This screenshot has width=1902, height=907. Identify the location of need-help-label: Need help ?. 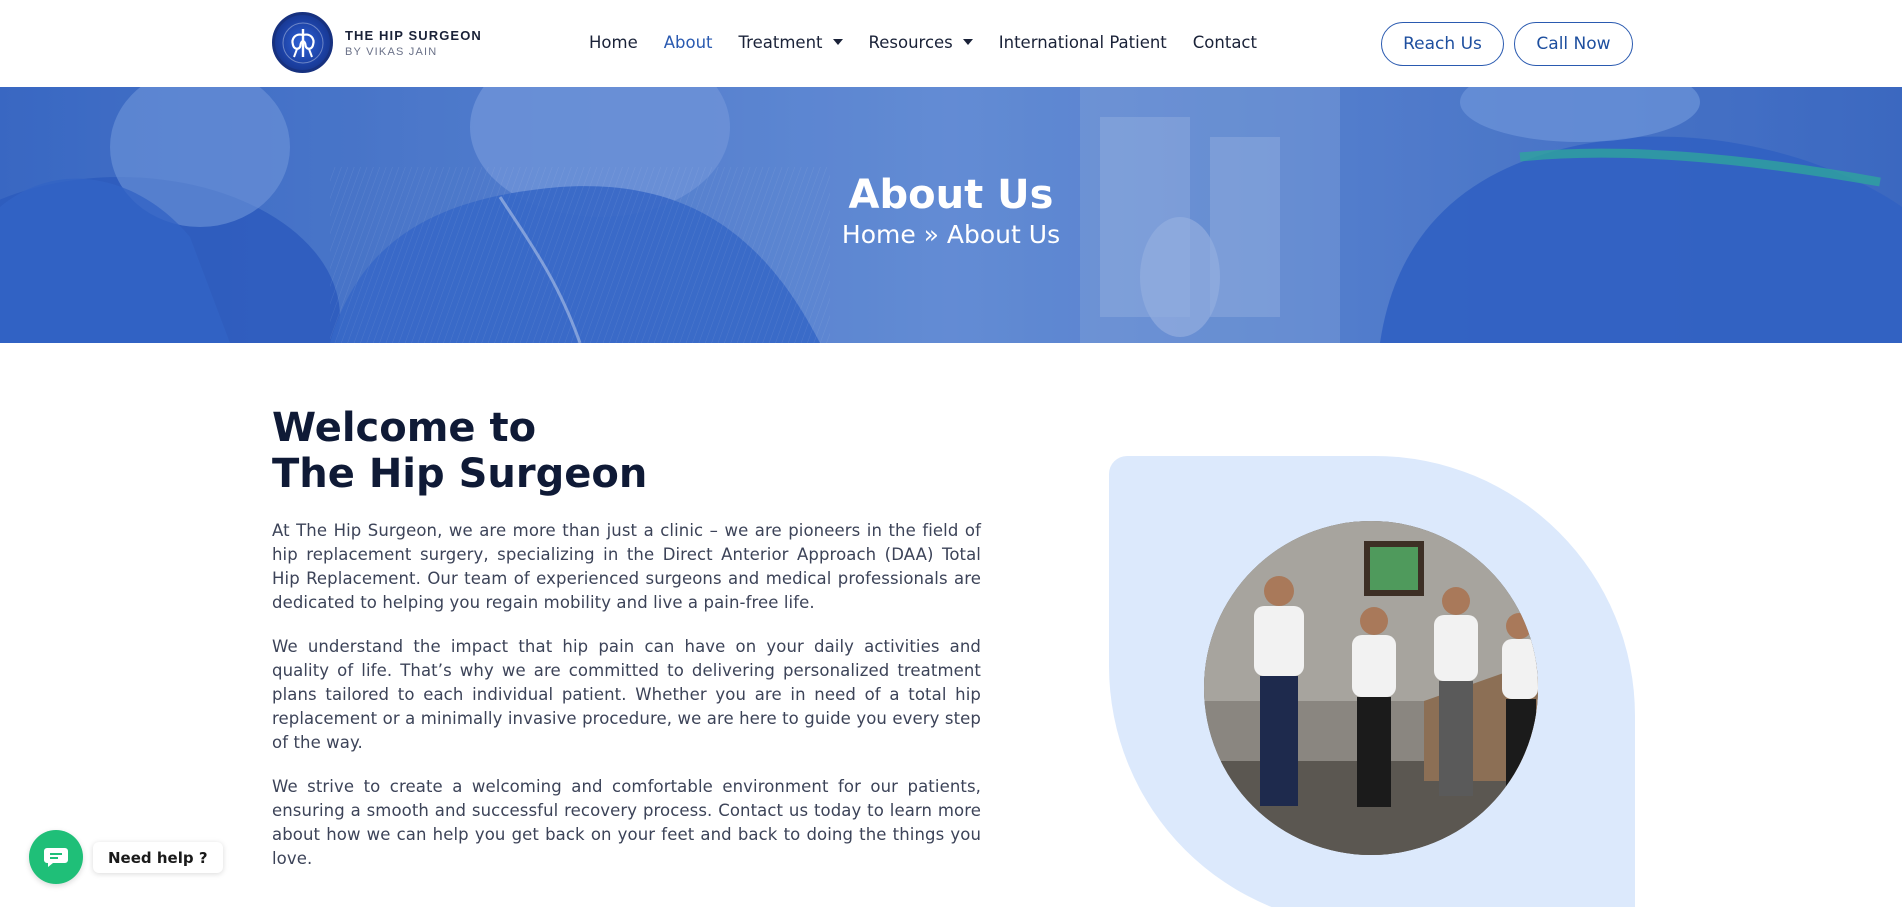
(158, 857).